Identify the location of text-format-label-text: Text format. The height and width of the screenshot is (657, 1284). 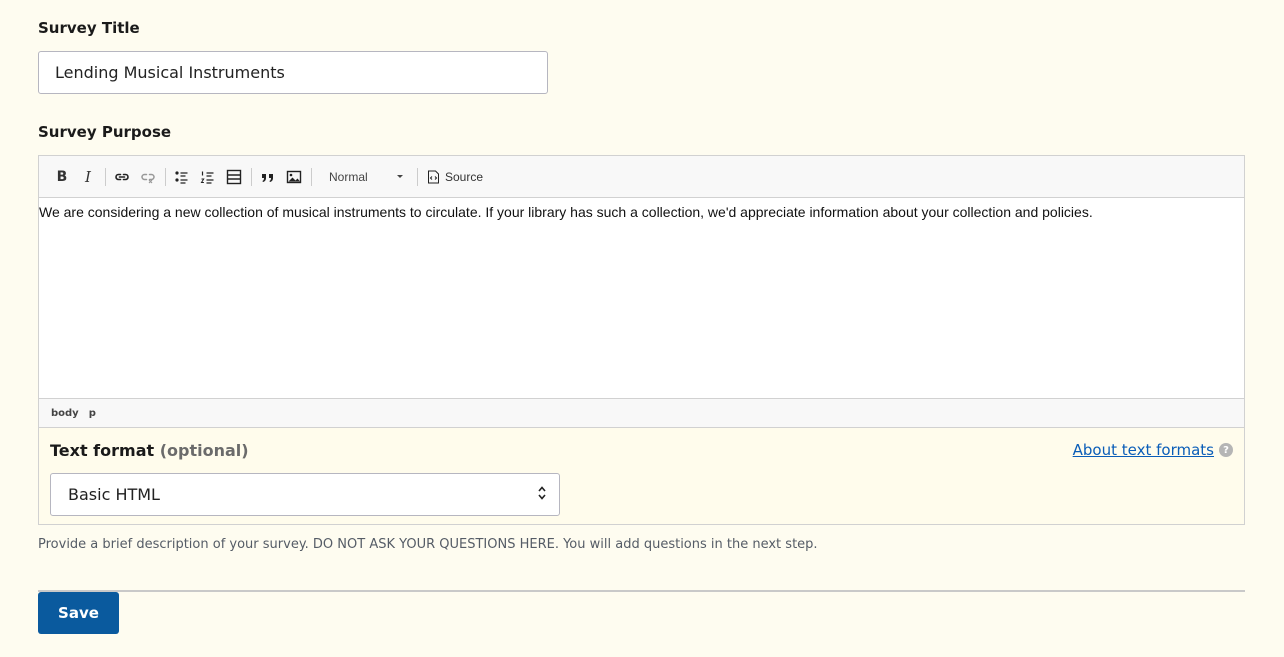
(102, 450).